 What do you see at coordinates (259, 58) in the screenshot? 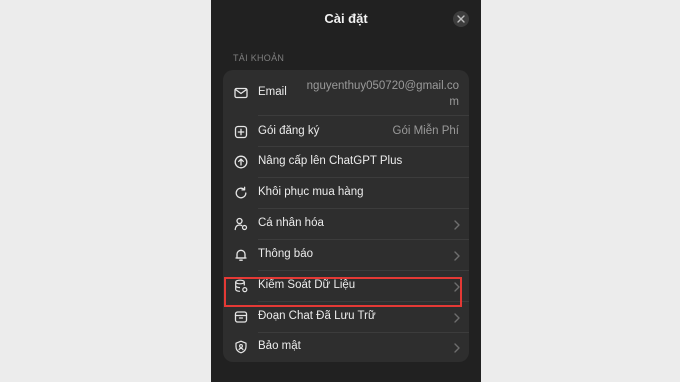
I see `section-label-account: TÀI KHOẢN` at bounding box center [259, 58].